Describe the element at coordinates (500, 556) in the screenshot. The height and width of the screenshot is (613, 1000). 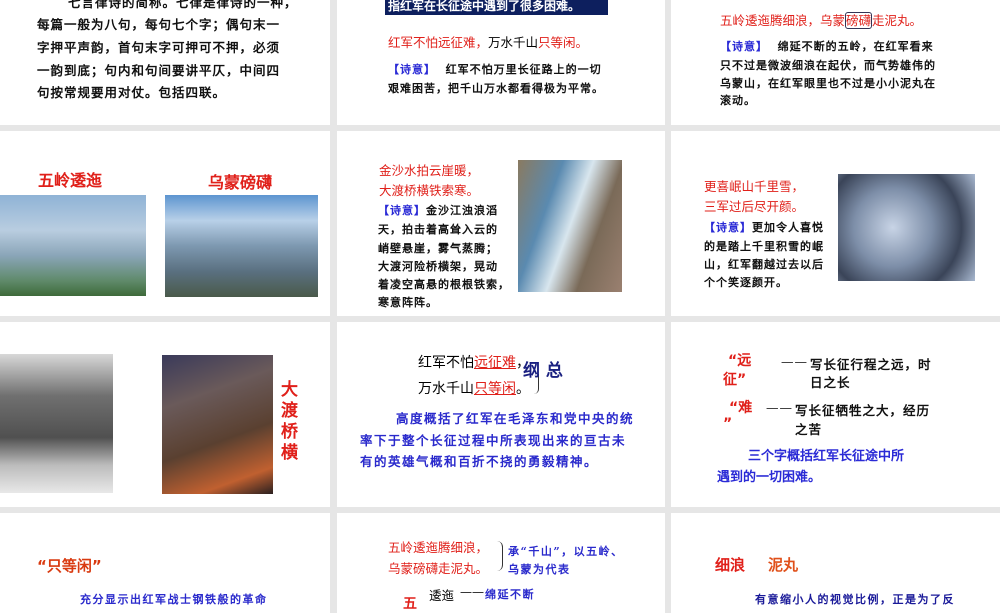
I see `brace-icon` at that location.